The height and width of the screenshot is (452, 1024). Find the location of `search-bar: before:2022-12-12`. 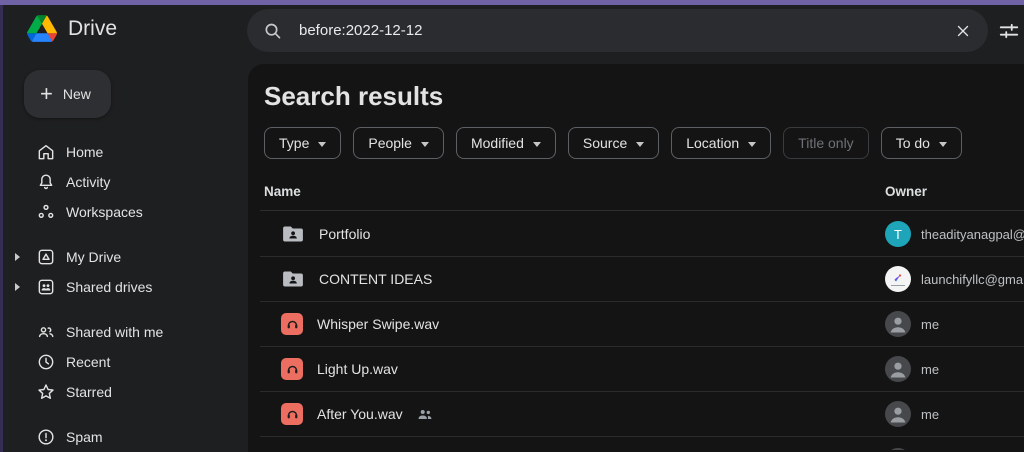

search-bar: before:2022-12-12 is located at coordinates (617, 30).